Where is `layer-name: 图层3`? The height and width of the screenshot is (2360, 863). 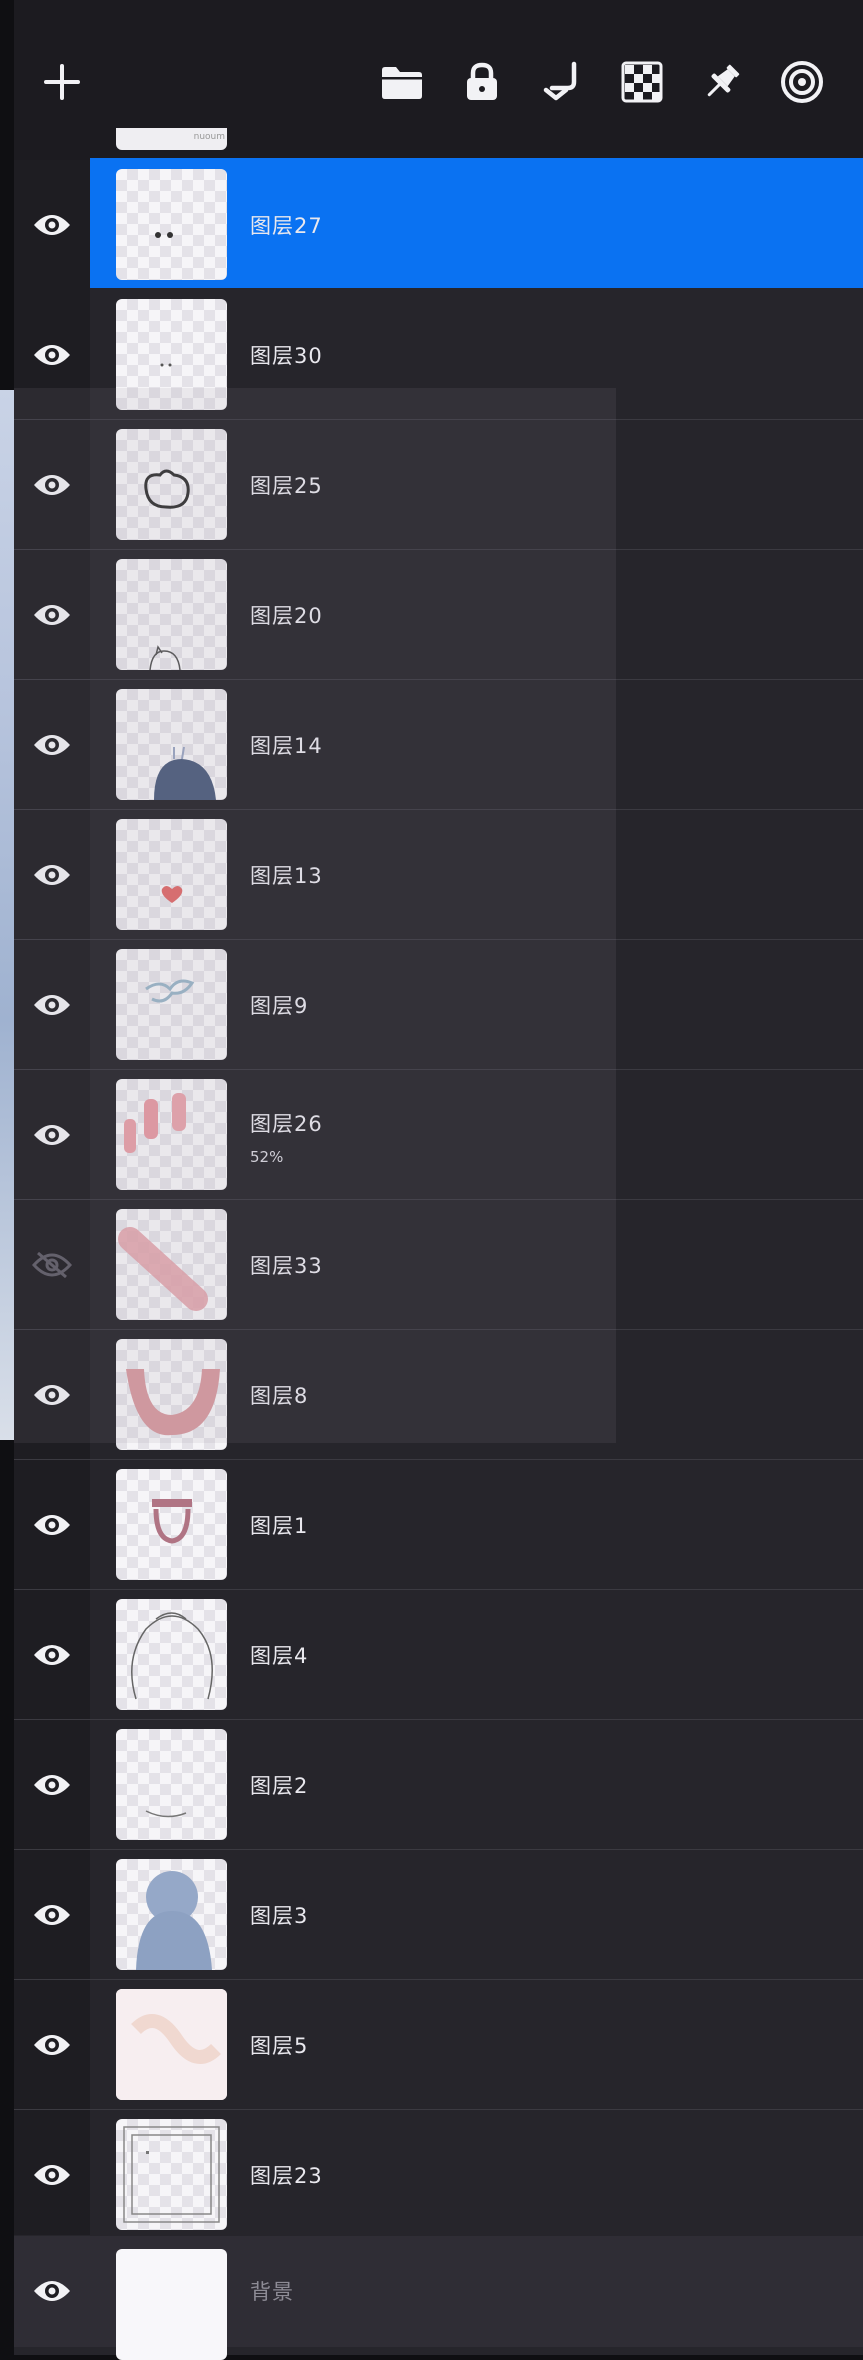 layer-name: 图层3 is located at coordinates (279, 1916).